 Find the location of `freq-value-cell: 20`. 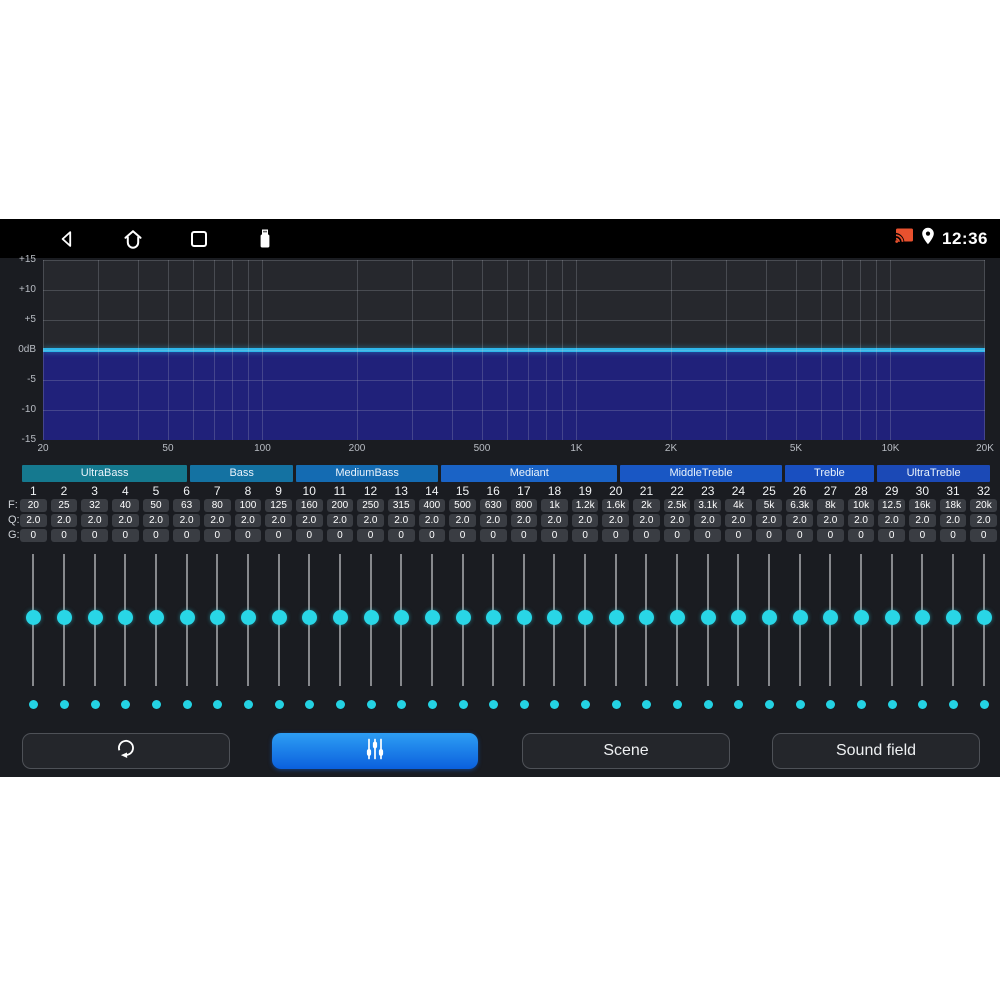

freq-value-cell: 20 is located at coordinates (33, 505).